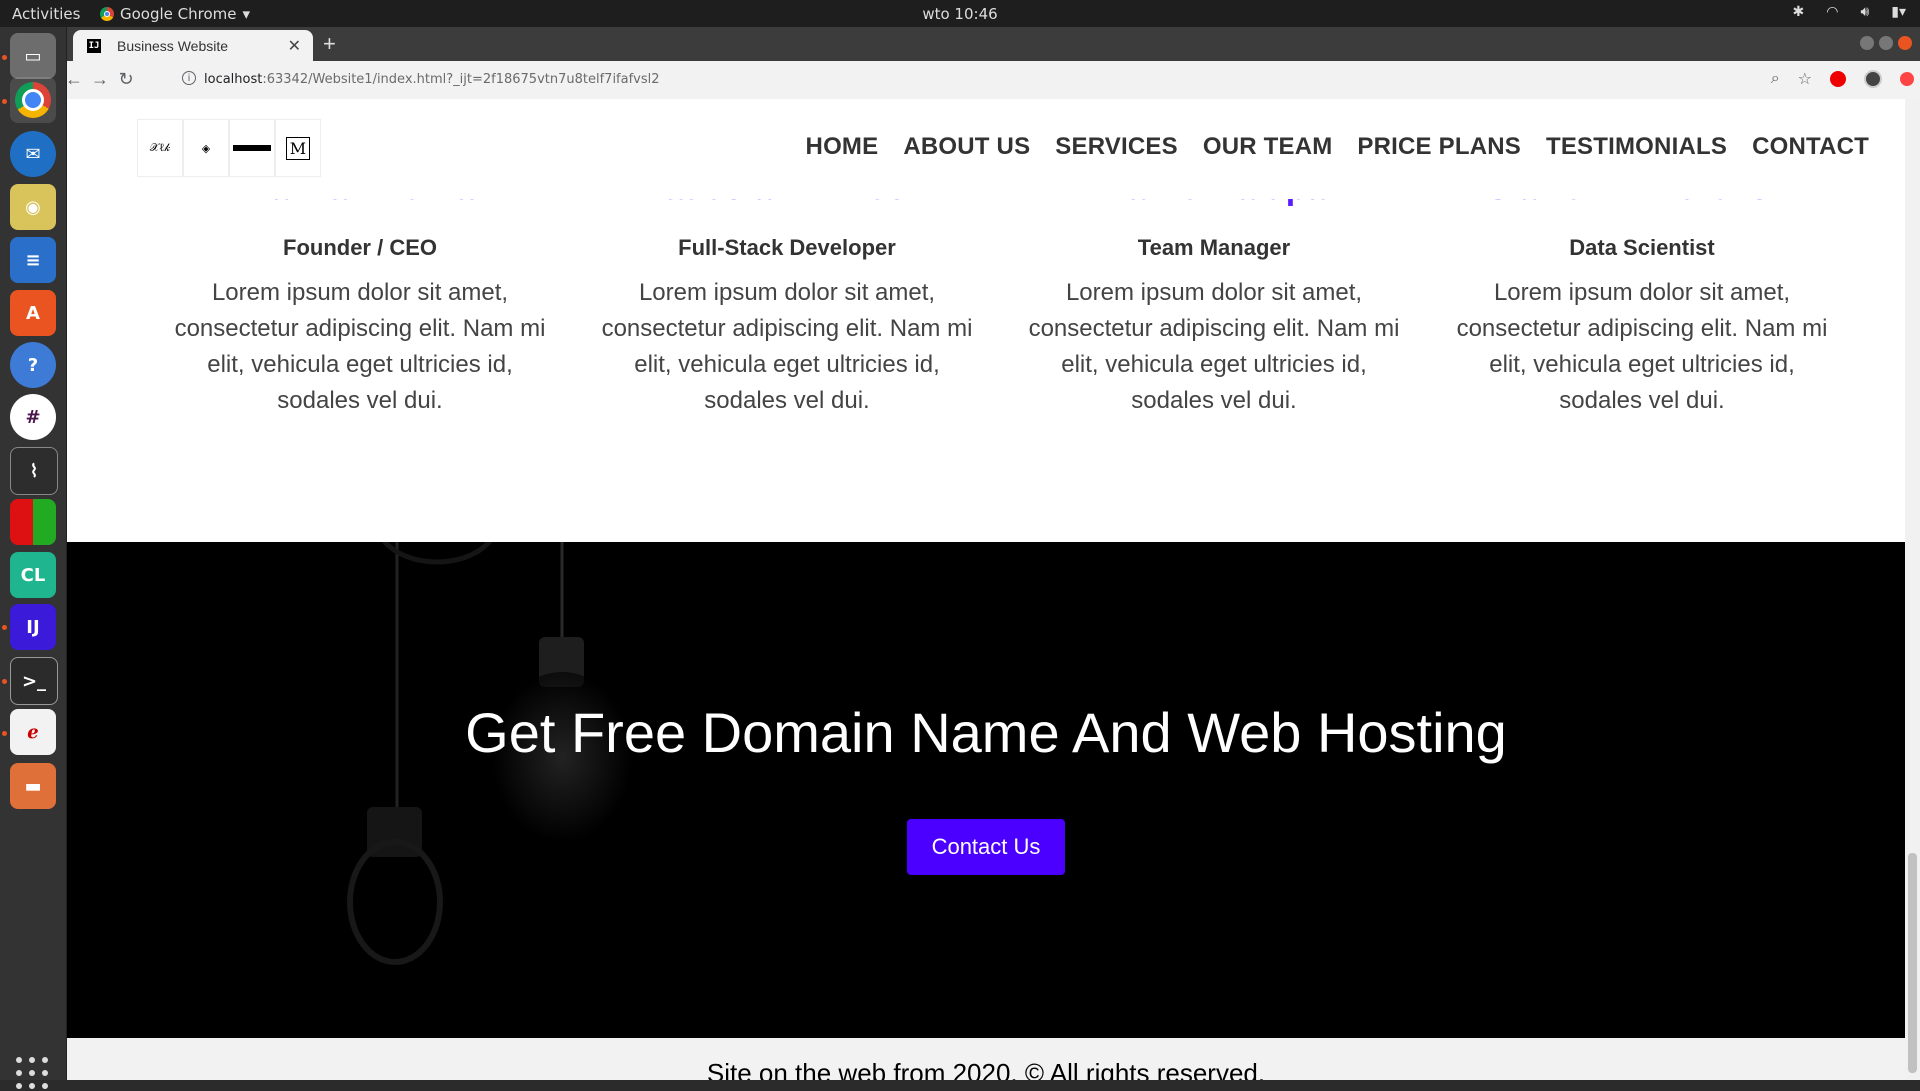 The width and height of the screenshot is (1920, 1091). I want to click on extension-icon, so click(1838, 79).